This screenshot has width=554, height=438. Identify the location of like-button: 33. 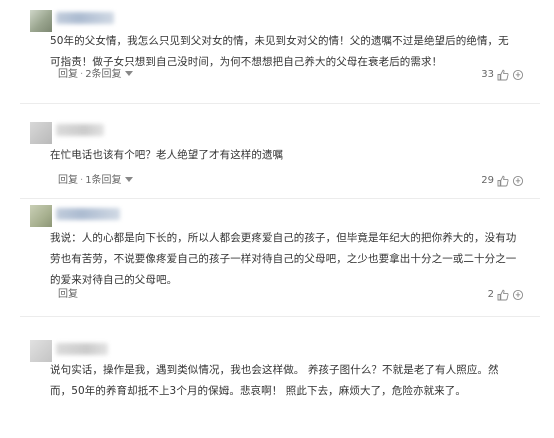
(502, 75).